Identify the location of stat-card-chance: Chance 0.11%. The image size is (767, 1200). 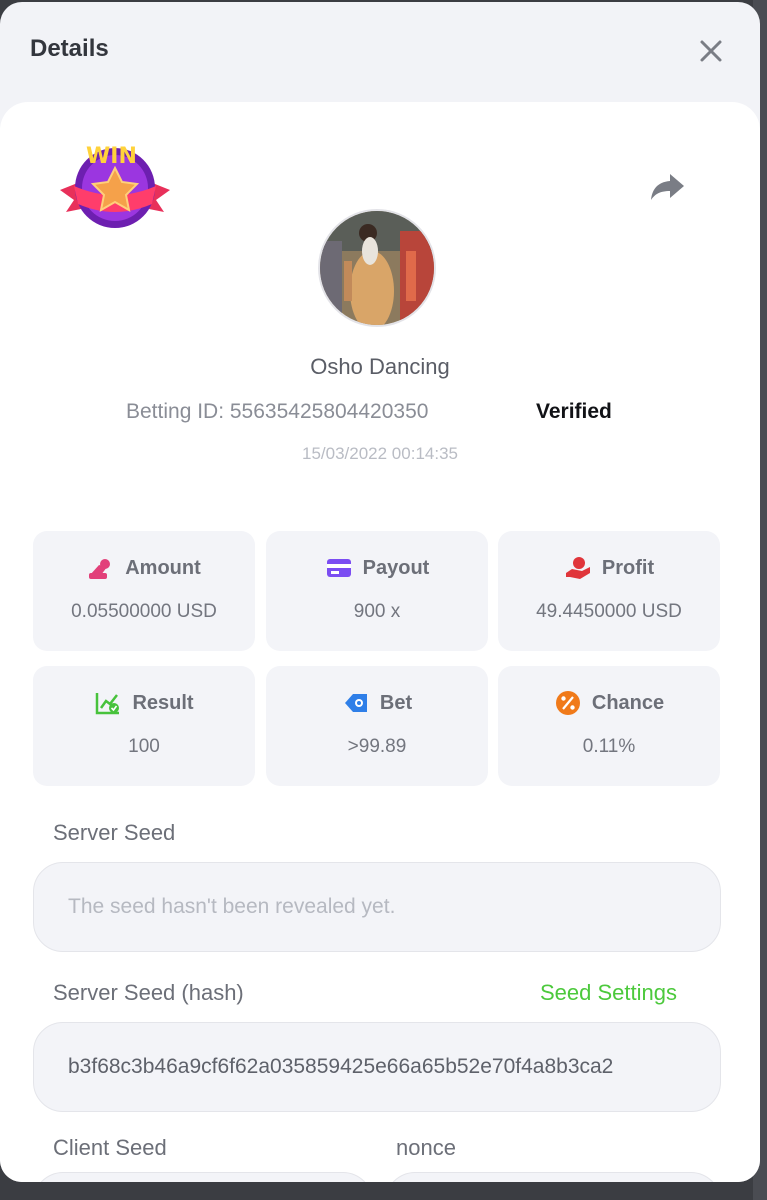
(609, 726).